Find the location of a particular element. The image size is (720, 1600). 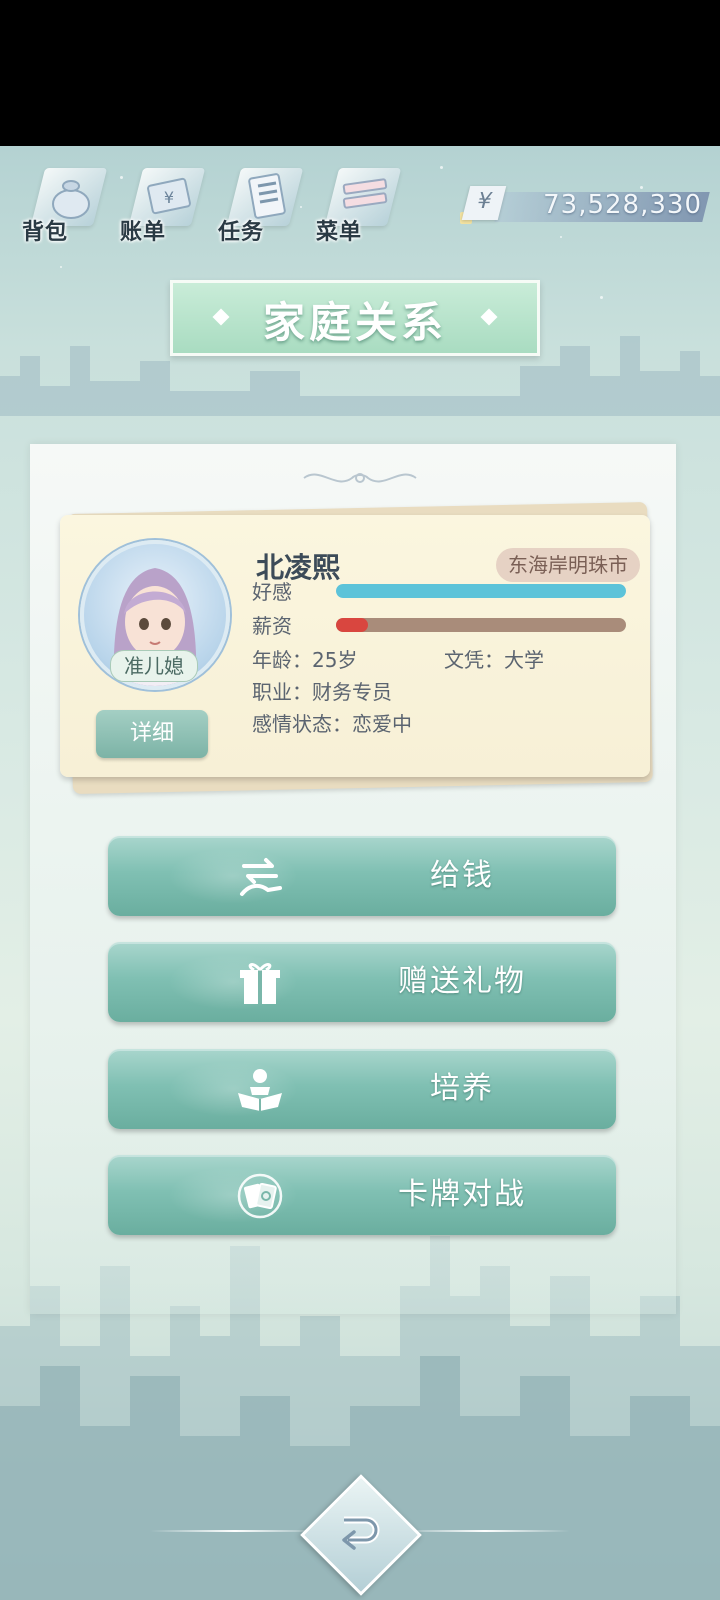

give-money-icon is located at coordinates (261, 877).